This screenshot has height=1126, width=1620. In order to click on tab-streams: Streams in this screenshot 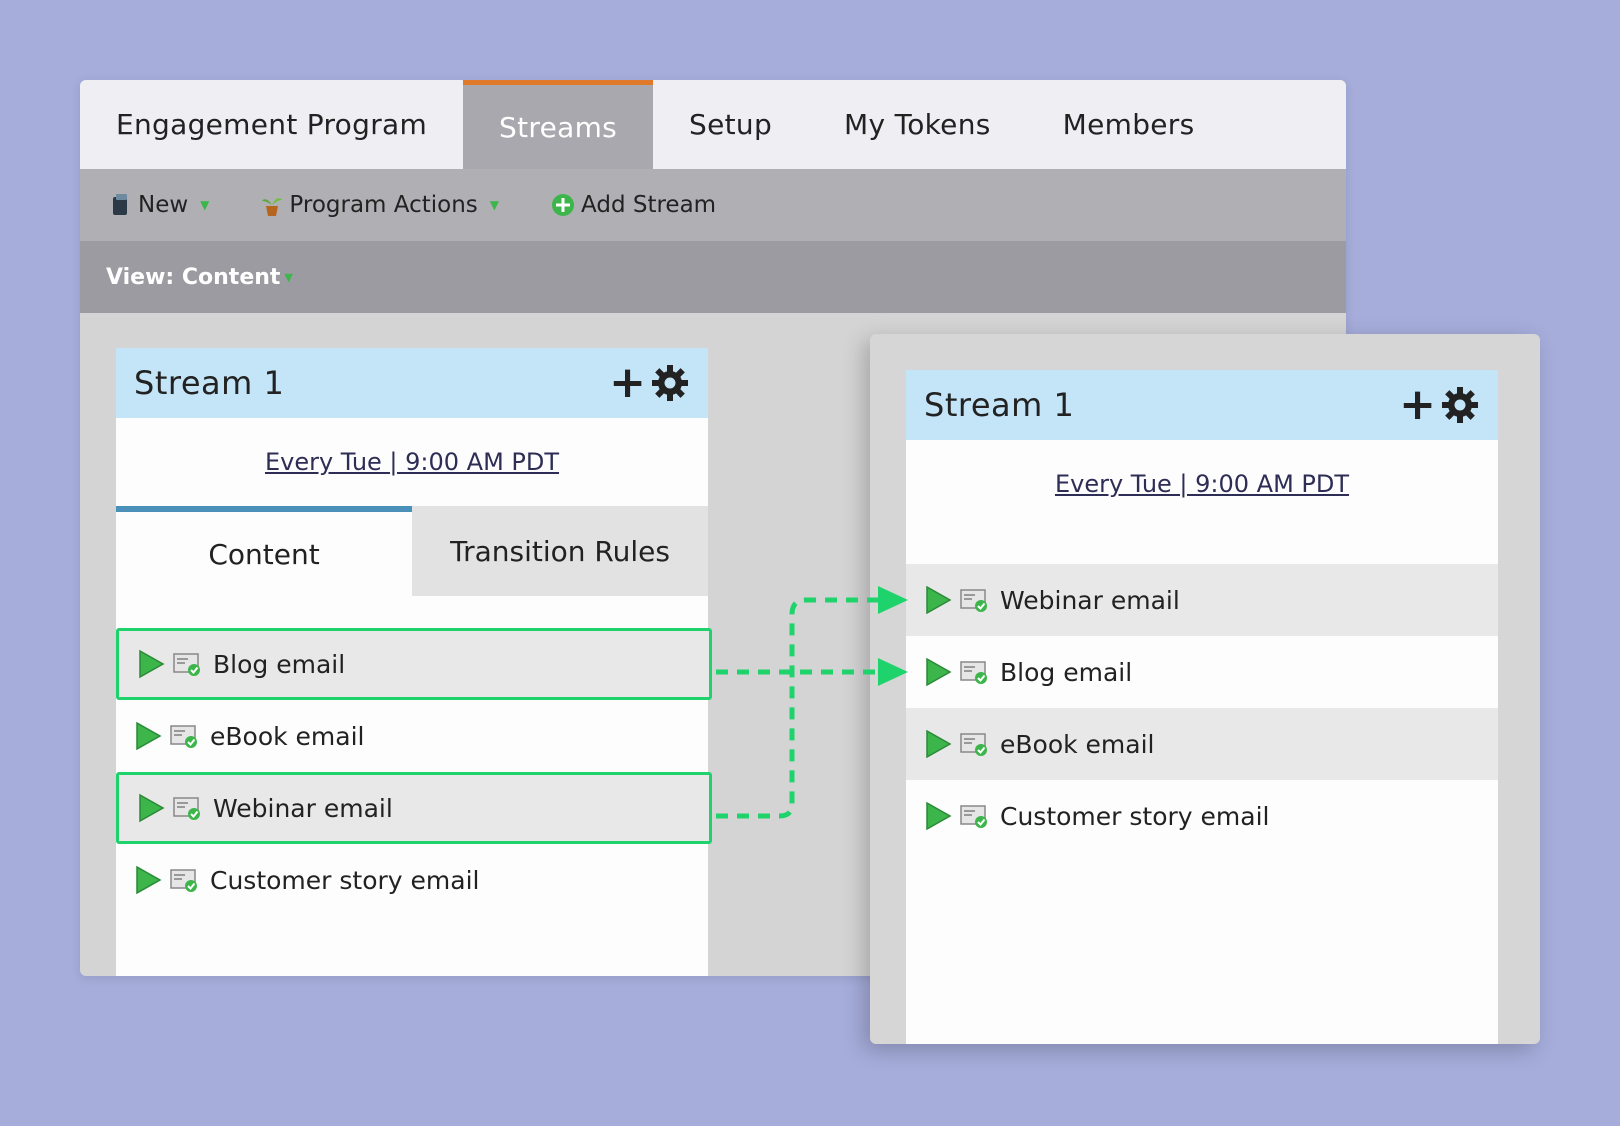, I will do `click(558, 124)`.